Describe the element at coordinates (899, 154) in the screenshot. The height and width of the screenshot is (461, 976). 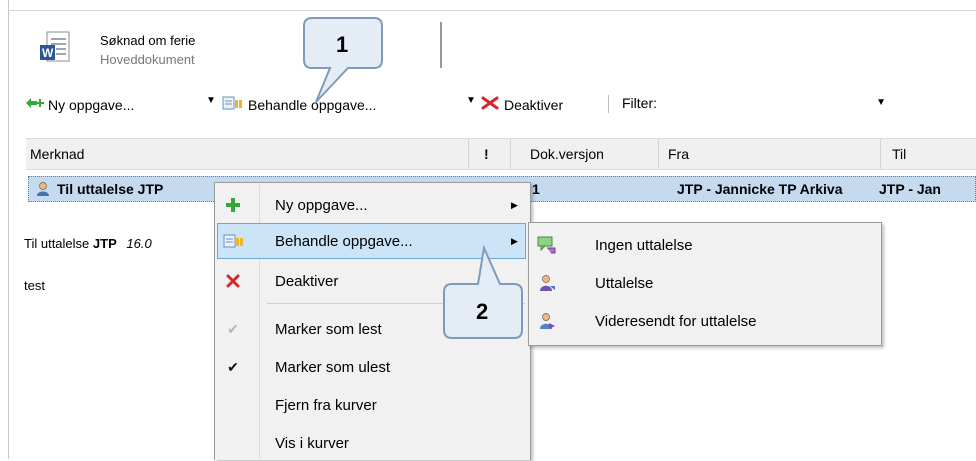
I see `column-header-til: Til` at that location.